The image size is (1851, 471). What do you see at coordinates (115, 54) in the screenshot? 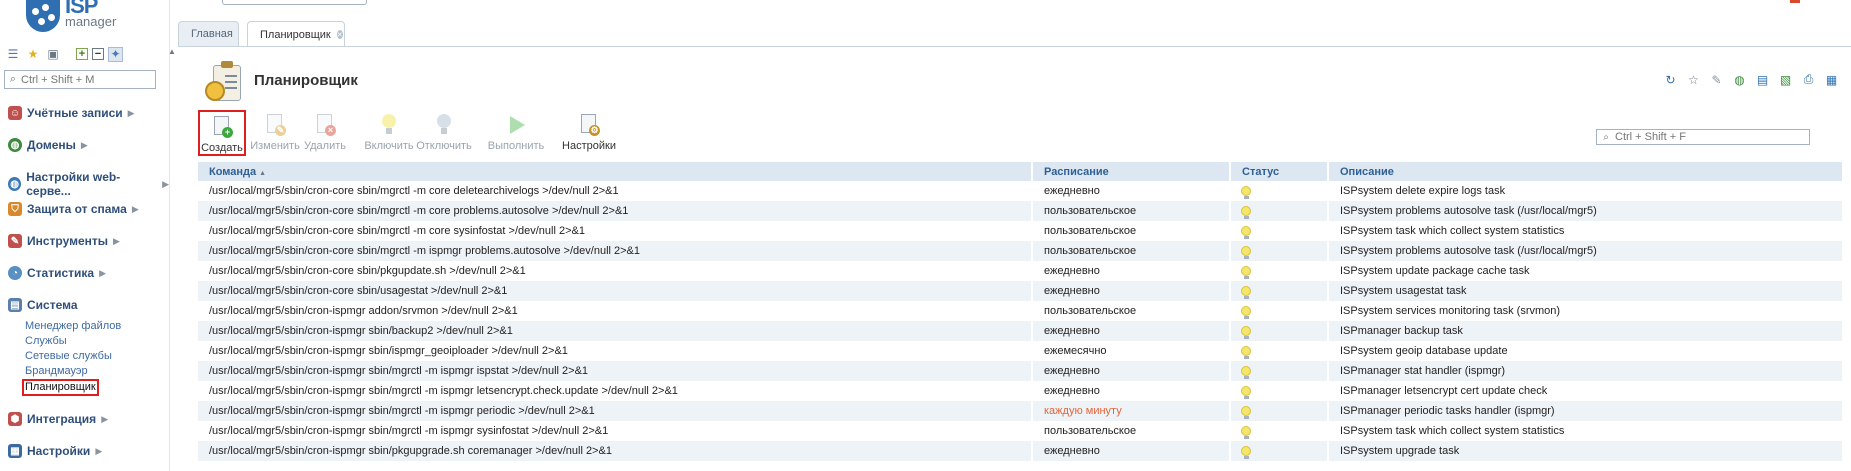
I see `pin-icon: ✦` at bounding box center [115, 54].